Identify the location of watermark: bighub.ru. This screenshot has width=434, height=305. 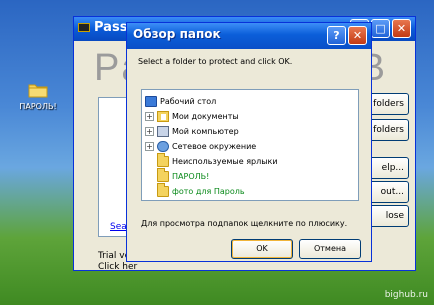
(406, 295).